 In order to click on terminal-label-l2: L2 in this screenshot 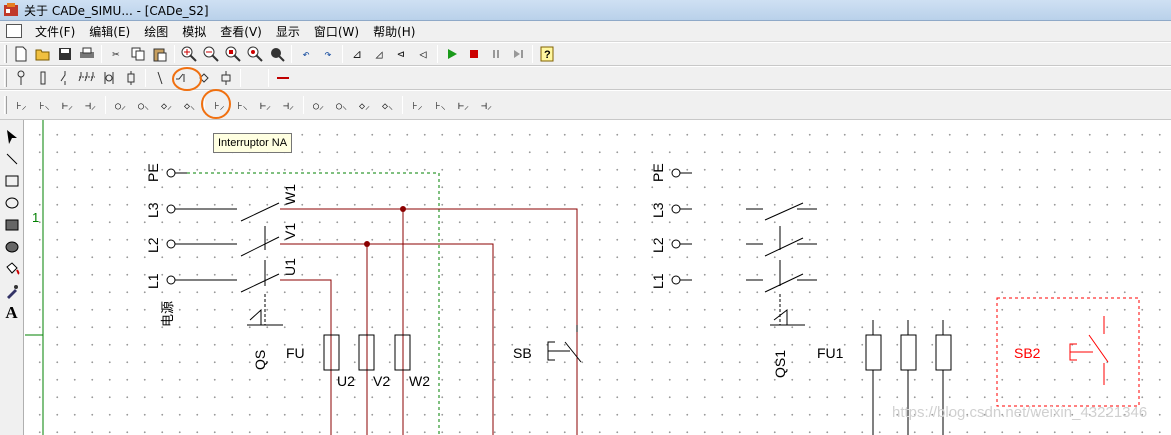, I will do `click(153, 245)`.